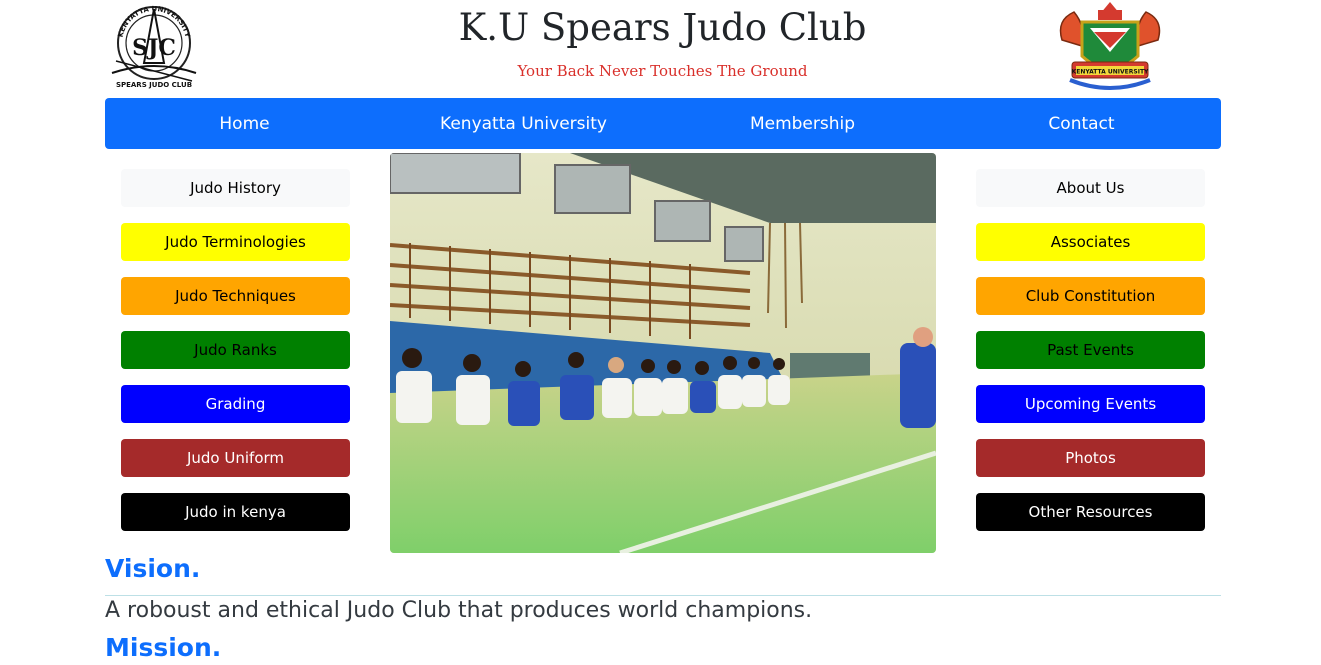  Describe the element at coordinates (1090, 458) in the screenshot. I see `photos-button: Photos` at that location.